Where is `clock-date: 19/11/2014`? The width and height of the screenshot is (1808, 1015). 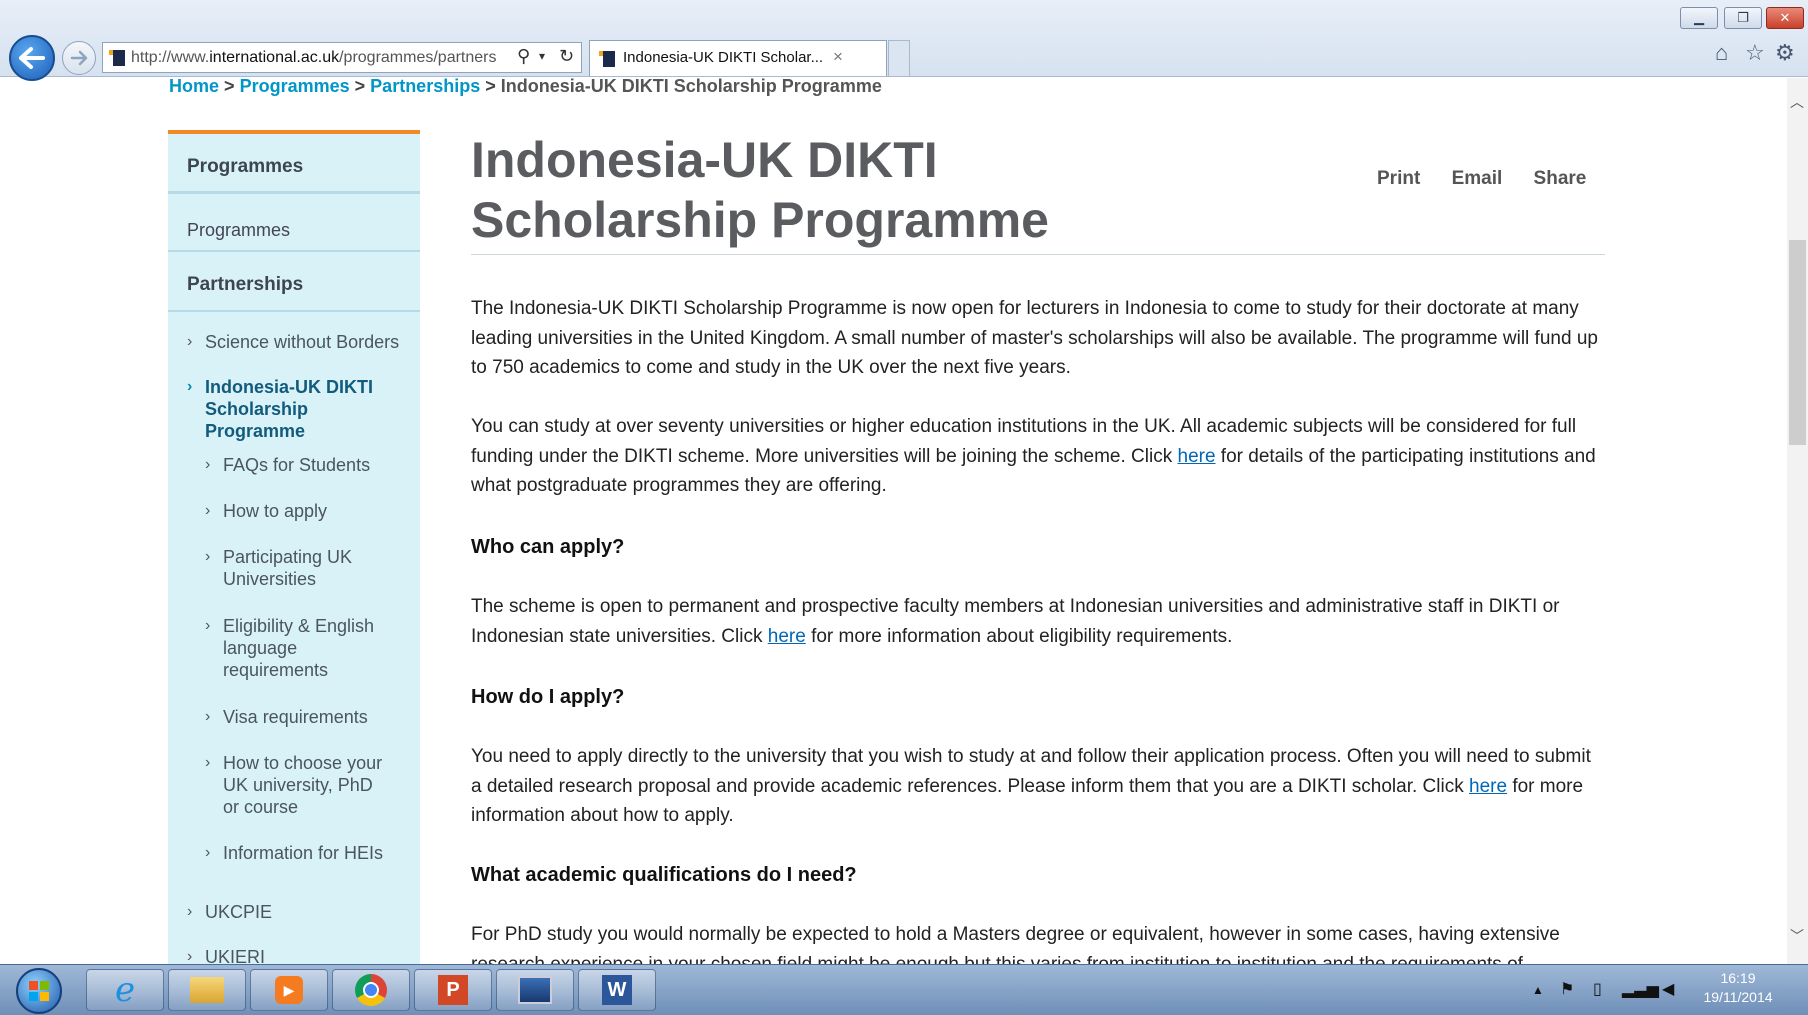
clock-date: 19/11/2014 is located at coordinates (1738, 997).